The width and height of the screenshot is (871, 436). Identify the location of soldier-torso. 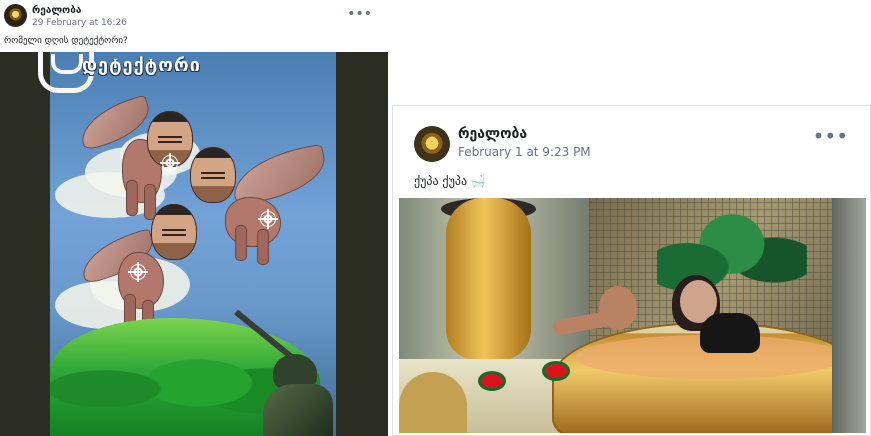
(298, 410).